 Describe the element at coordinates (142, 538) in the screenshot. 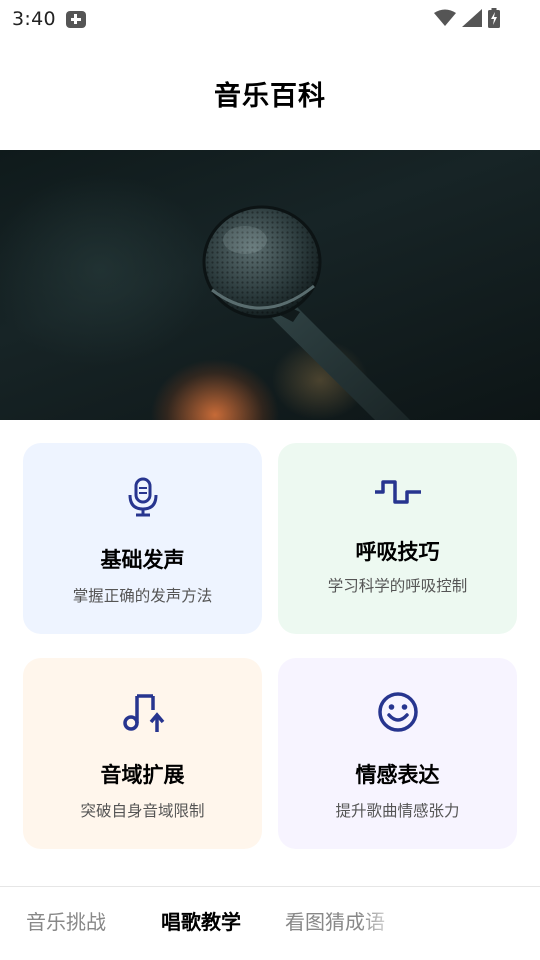

I see `card-basic-vocalization: 基础发声 掌握正确的发声方法` at that location.